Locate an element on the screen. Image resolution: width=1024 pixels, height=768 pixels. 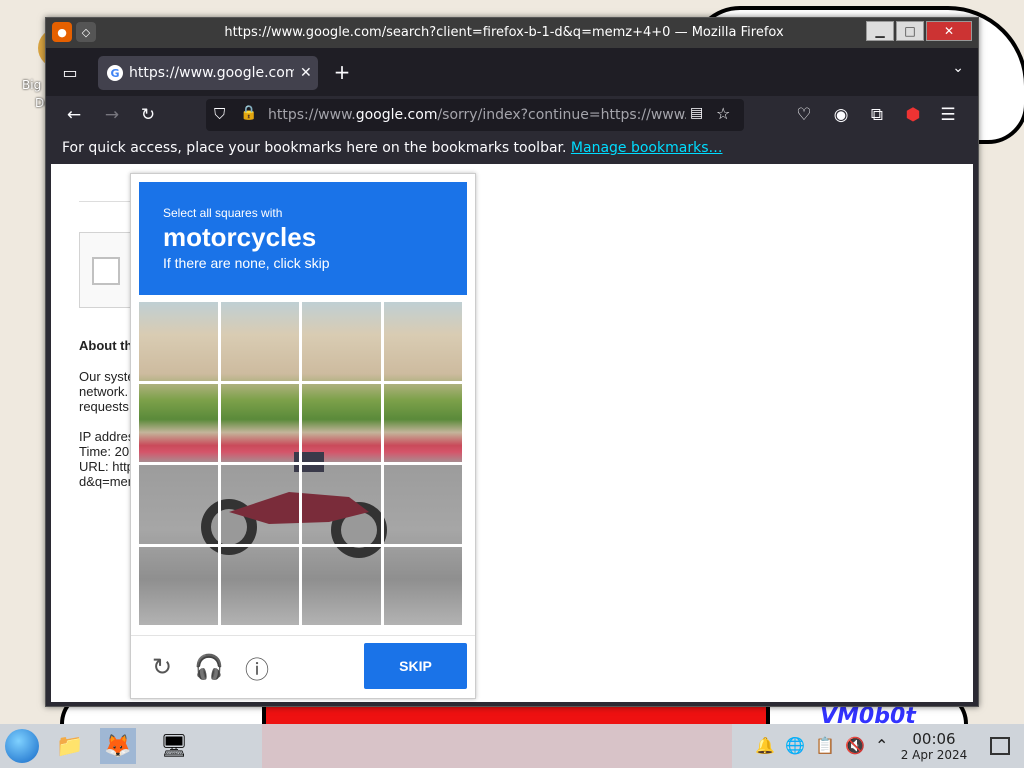
volume-muted-icon: 🔇 is located at coordinates (855, 745).